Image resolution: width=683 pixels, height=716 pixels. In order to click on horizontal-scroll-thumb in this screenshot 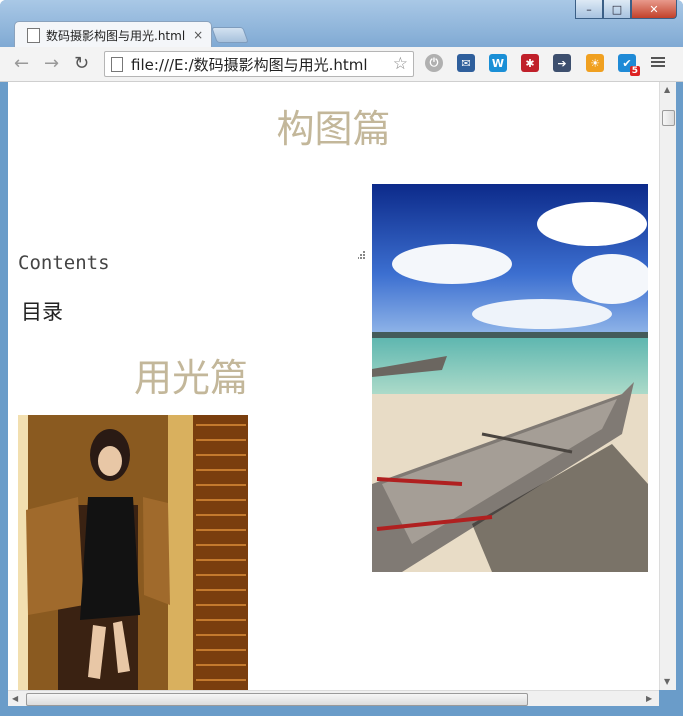, I will do `click(277, 699)`.